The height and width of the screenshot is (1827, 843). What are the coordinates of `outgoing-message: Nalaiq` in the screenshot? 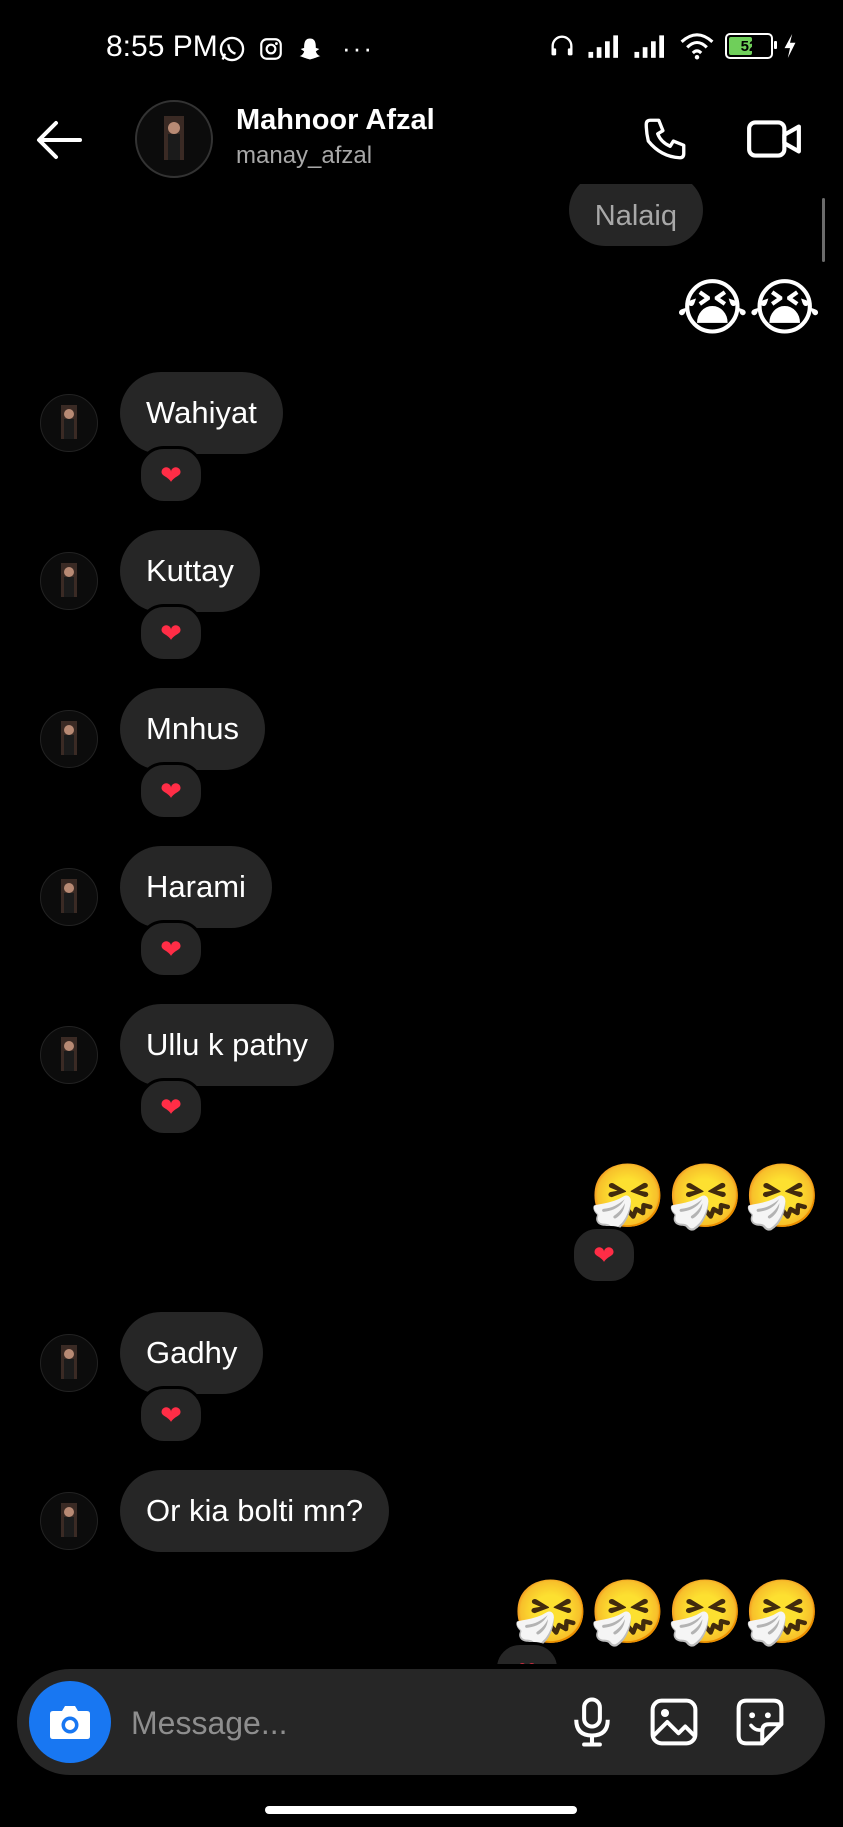 It's located at (635, 215).